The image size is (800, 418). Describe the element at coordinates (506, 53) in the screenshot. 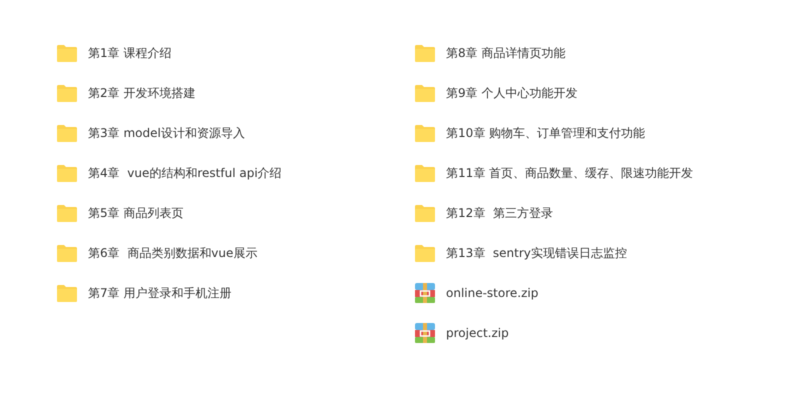

I see `file-name: 第8章 商品详情页功能` at that location.